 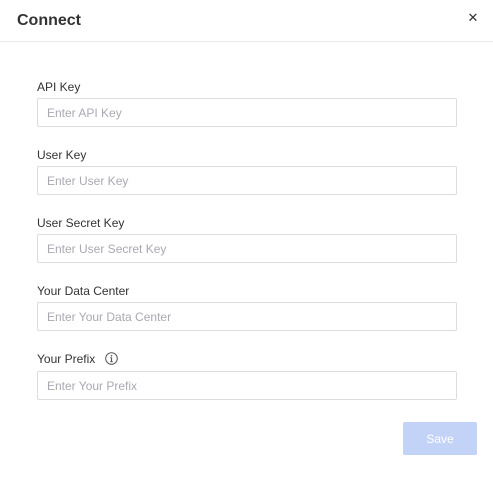 What do you see at coordinates (247, 385) in the screenshot?
I see `prefix-input` at bounding box center [247, 385].